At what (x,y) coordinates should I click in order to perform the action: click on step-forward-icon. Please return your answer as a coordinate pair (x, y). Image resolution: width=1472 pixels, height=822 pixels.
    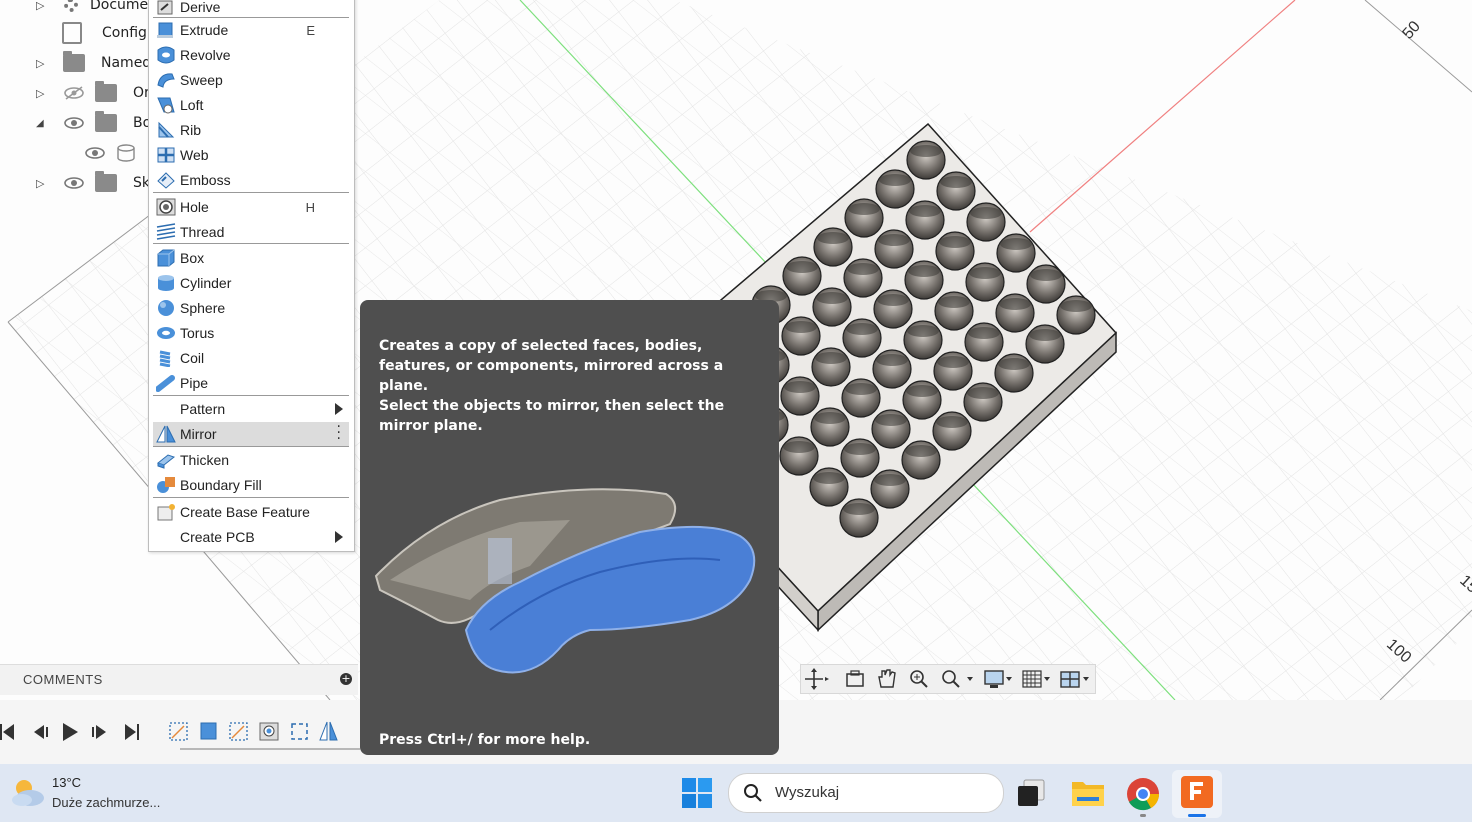
    Looking at the image, I should click on (99, 732).